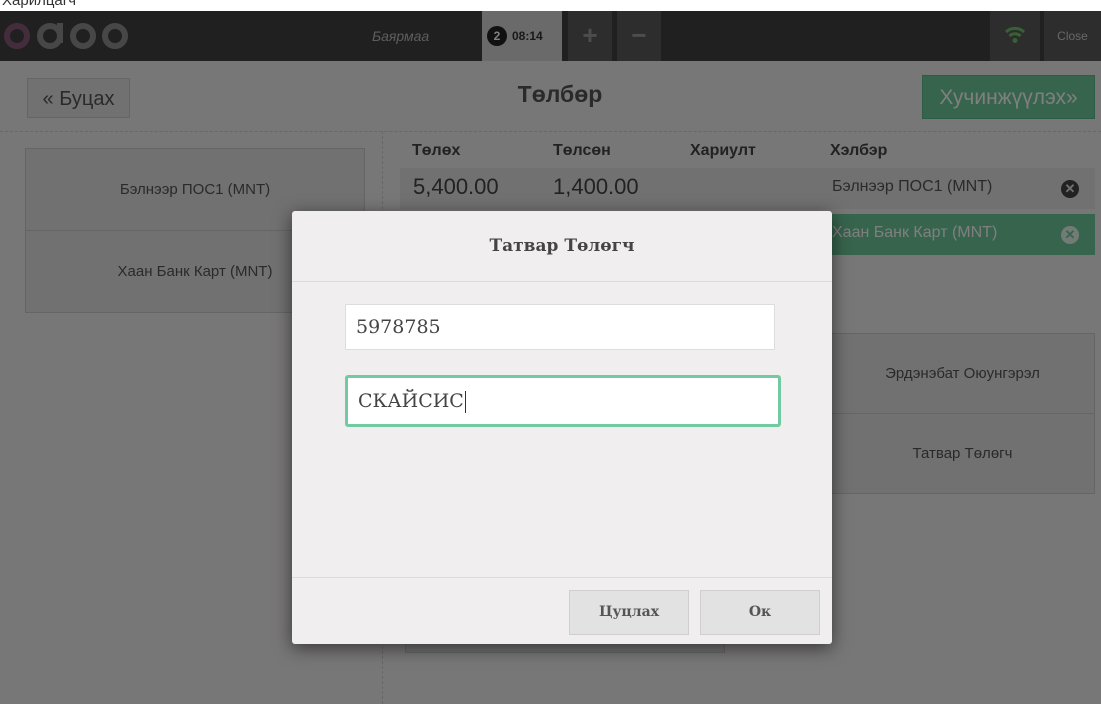  What do you see at coordinates (562, 246) in the screenshot?
I see `dialog-title: Татвар Төлөгч` at bounding box center [562, 246].